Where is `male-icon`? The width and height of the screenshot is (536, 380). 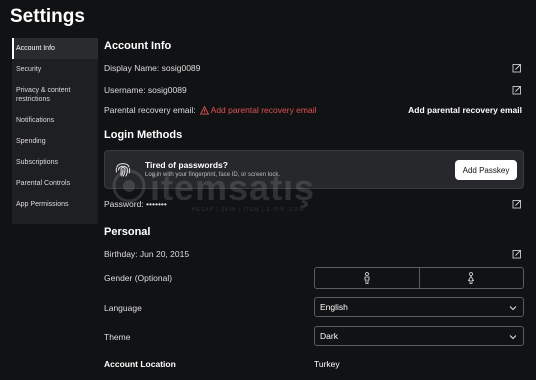 male-icon is located at coordinates (367, 278).